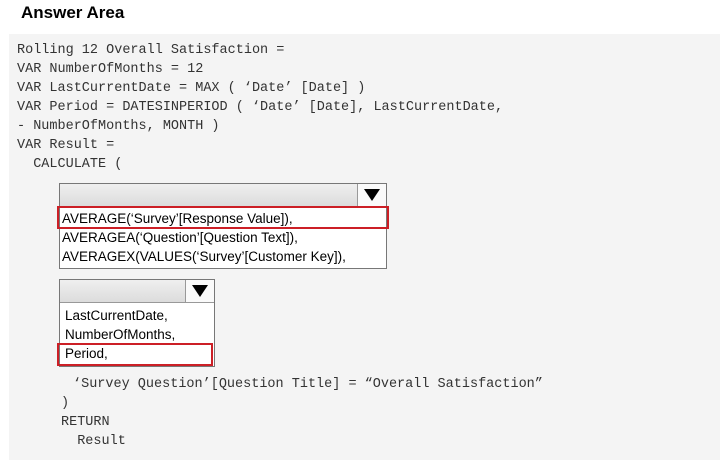 This screenshot has height=462, width=722. I want to click on filter-option-numberofmonths: NumberOfMonths,, so click(120, 335).